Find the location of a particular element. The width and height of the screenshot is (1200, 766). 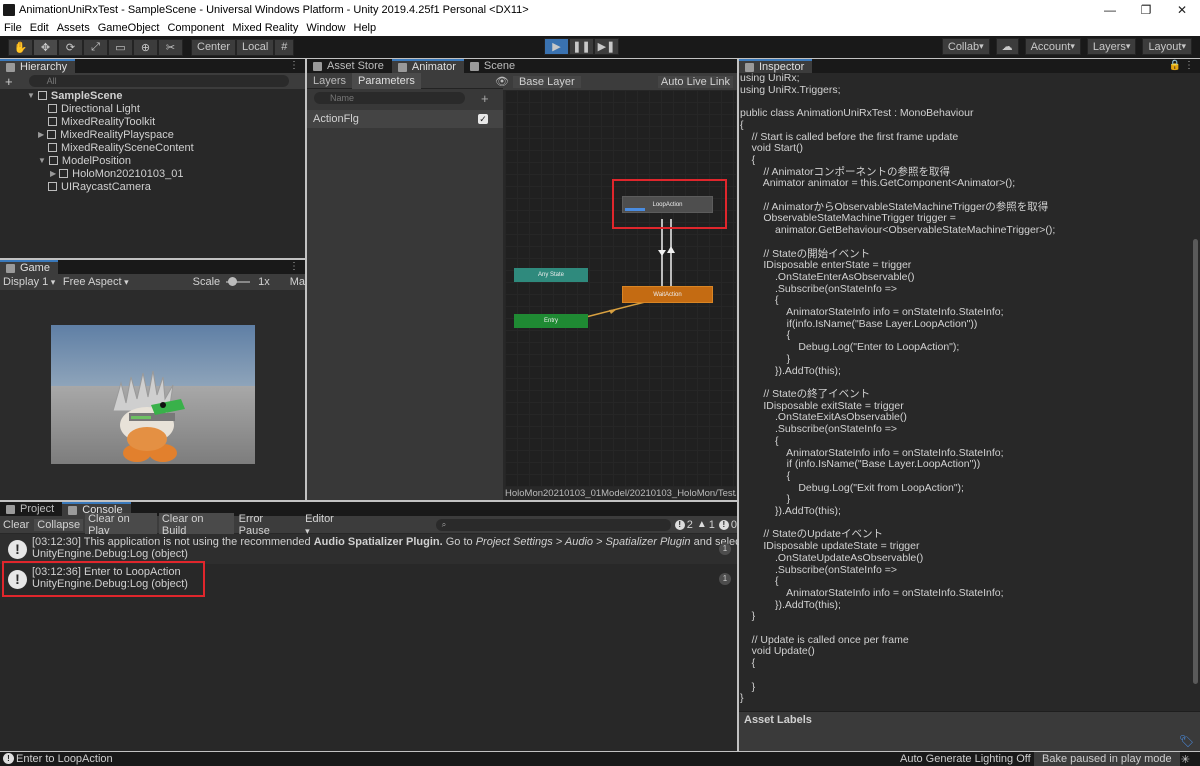

cloud-icon: ☁ is located at coordinates (1007, 46).